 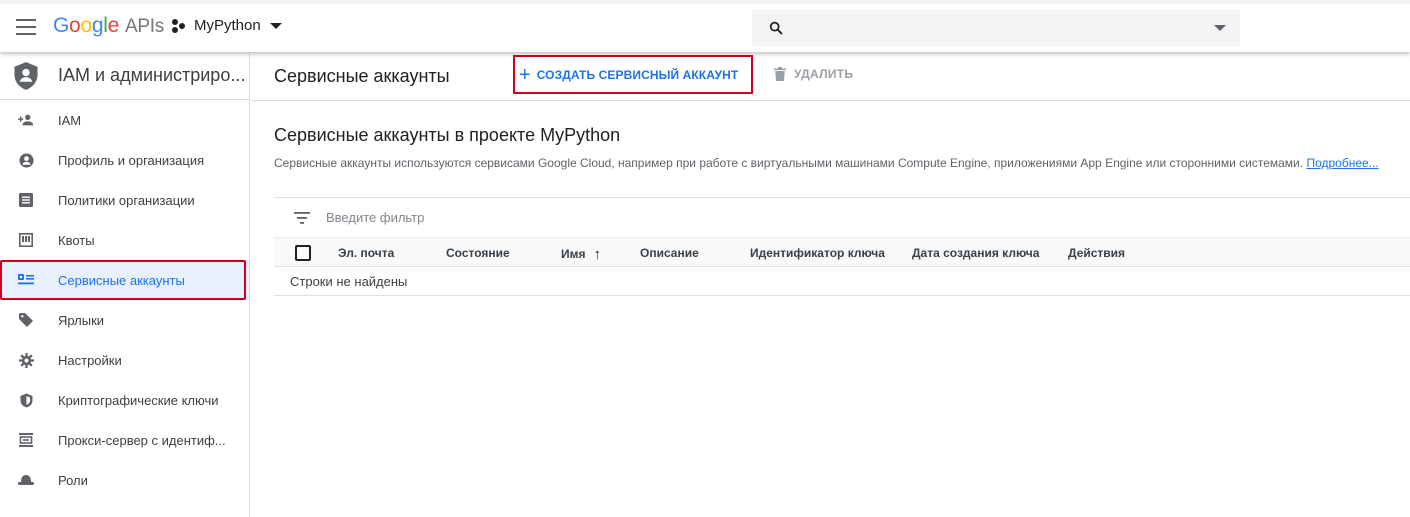 What do you see at coordinates (26, 200) in the screenshot?
I see `list-alt-icon` at bounding box center [26, 200].